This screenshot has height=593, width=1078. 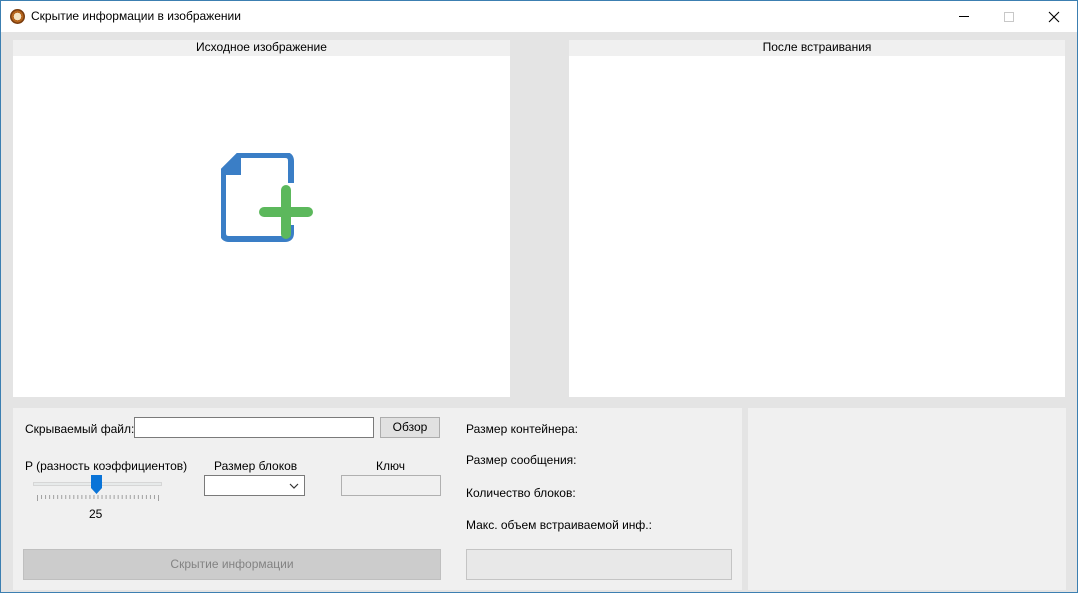 I want to click on p-value: 25, so click(x=96, y=514).